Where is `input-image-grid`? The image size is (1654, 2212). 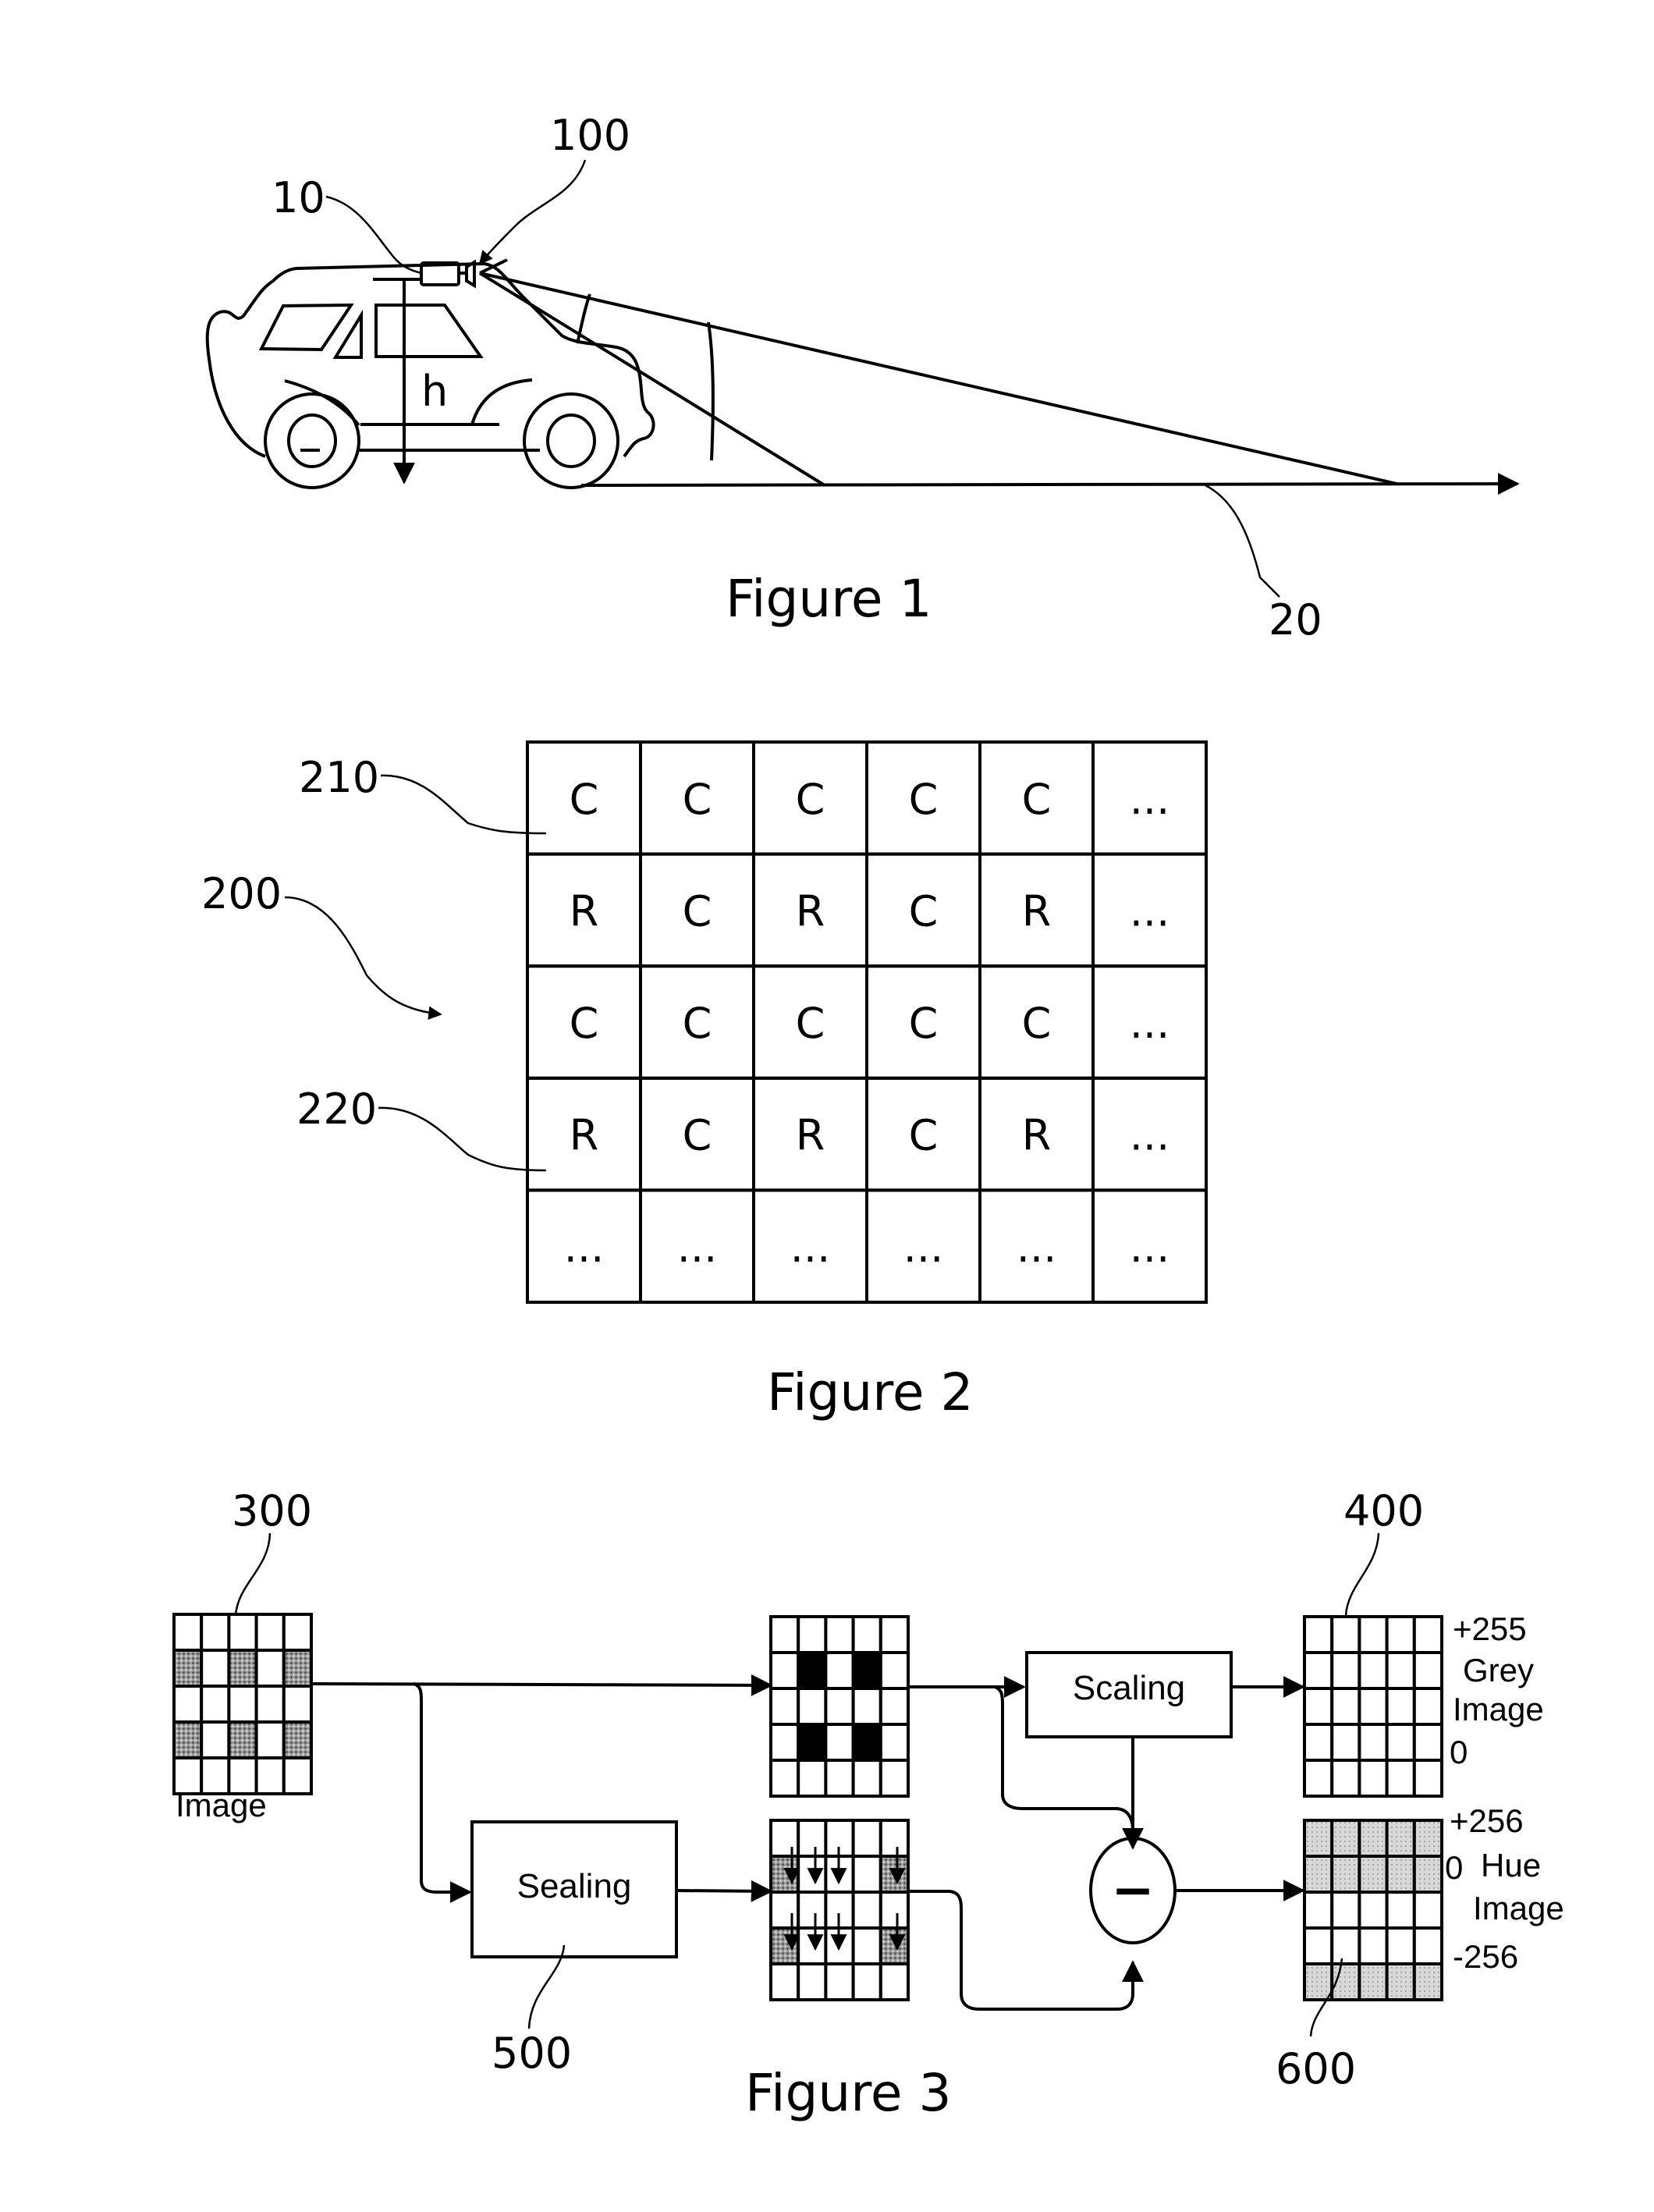
input-image-grid is located at coordinates (243, 1704).